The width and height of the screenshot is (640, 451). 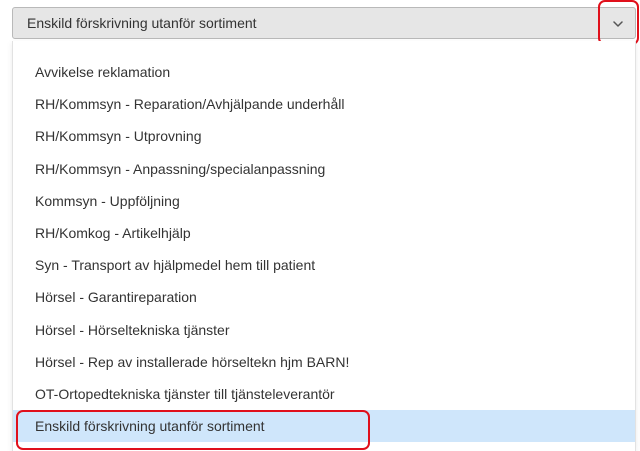 I want to click on dropdown-toggle-button, so click(x=618, y=24).